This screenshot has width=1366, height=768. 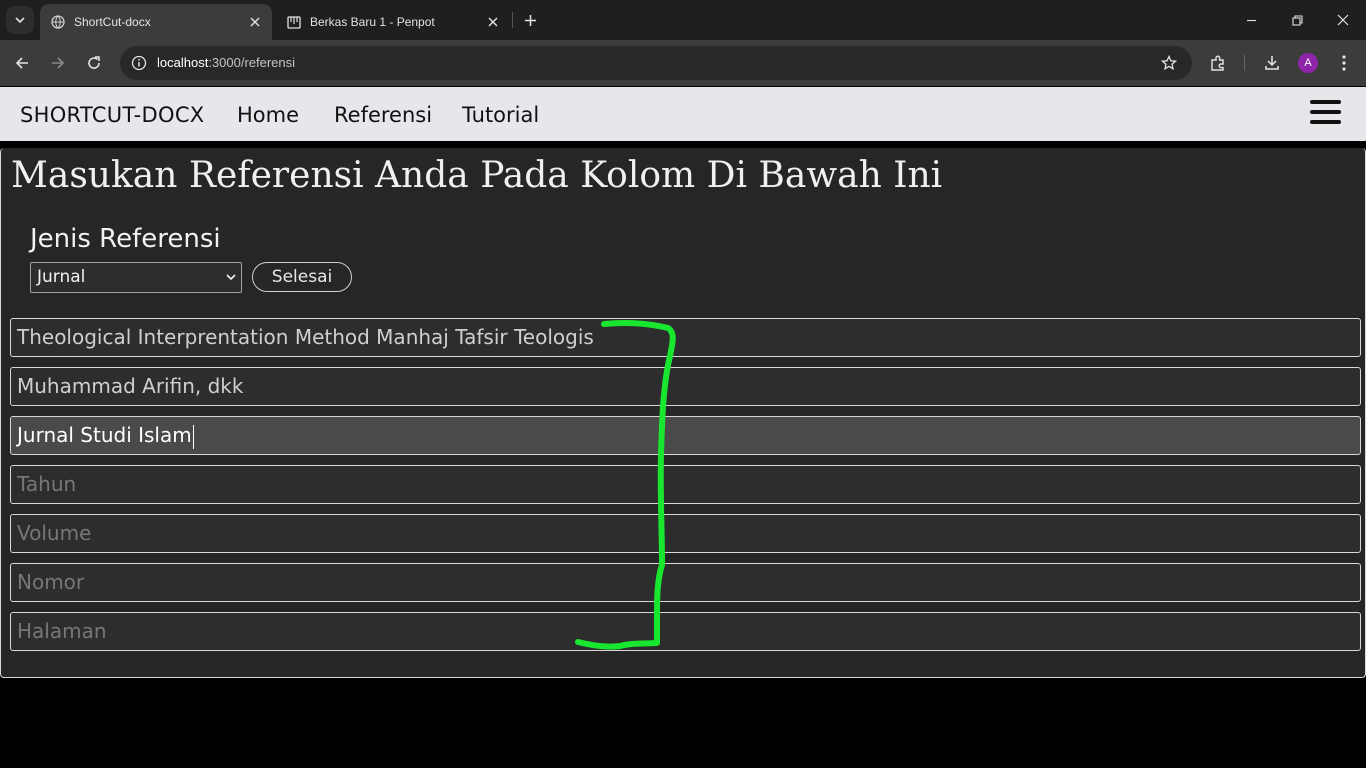 I want to click on arrow-left-icon, so click(x=21, y=63).